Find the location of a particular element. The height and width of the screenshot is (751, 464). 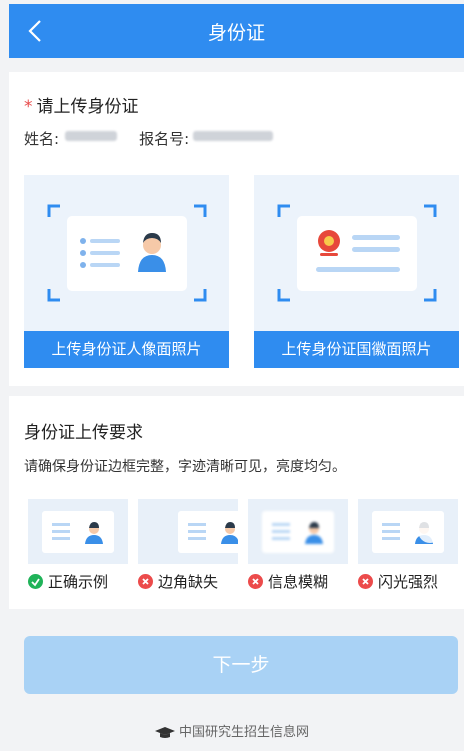

sample-missing-corner: 边角缺失 is located at coordinates (188, 545).